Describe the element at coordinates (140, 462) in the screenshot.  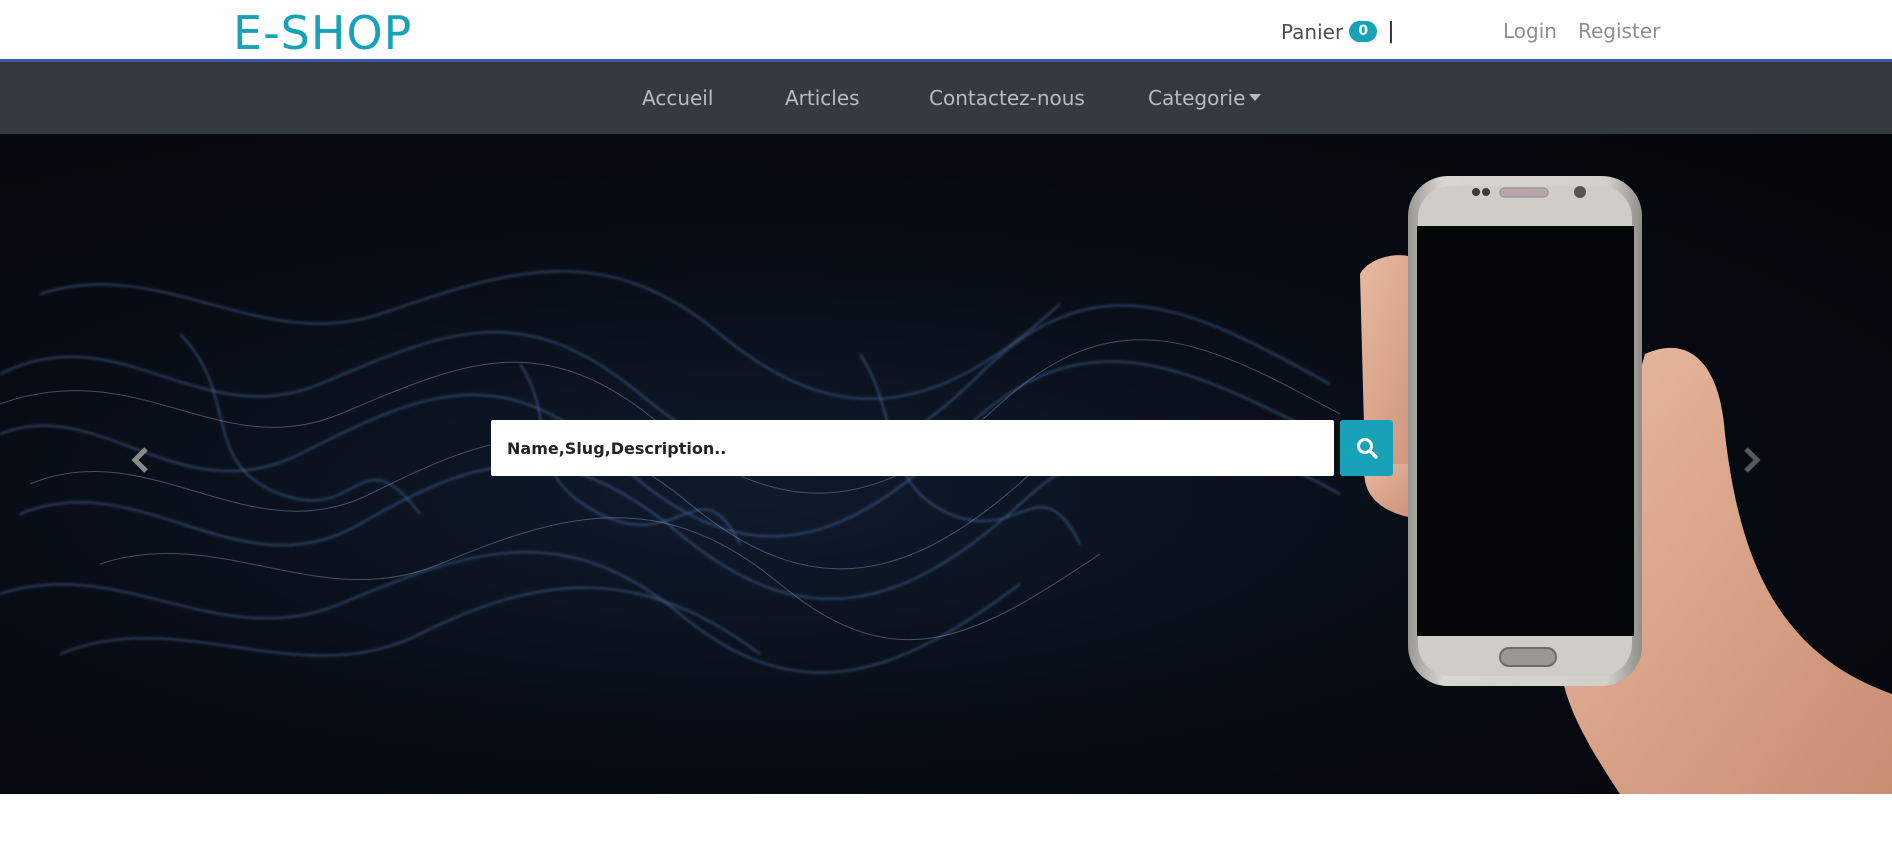
I see `carousel-prev-icon` at that location.